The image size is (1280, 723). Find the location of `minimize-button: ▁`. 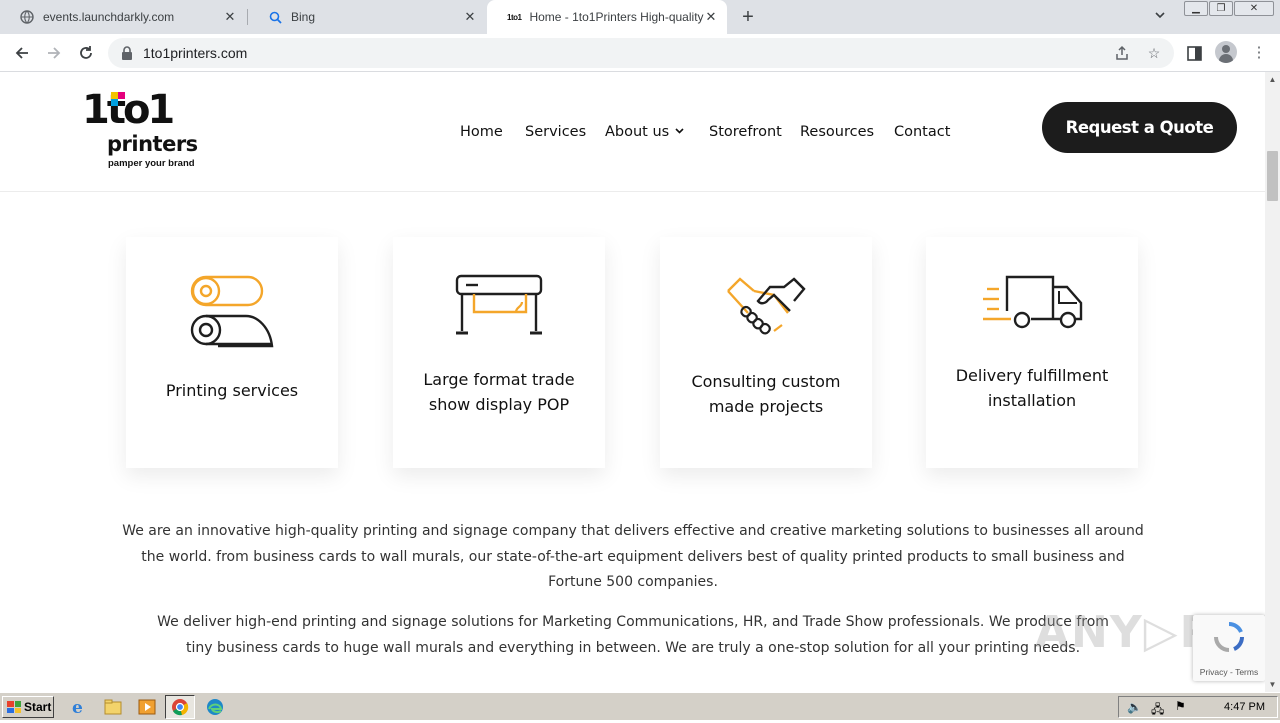

minimize-button: ▁ is located at coordinates (1196, 8).